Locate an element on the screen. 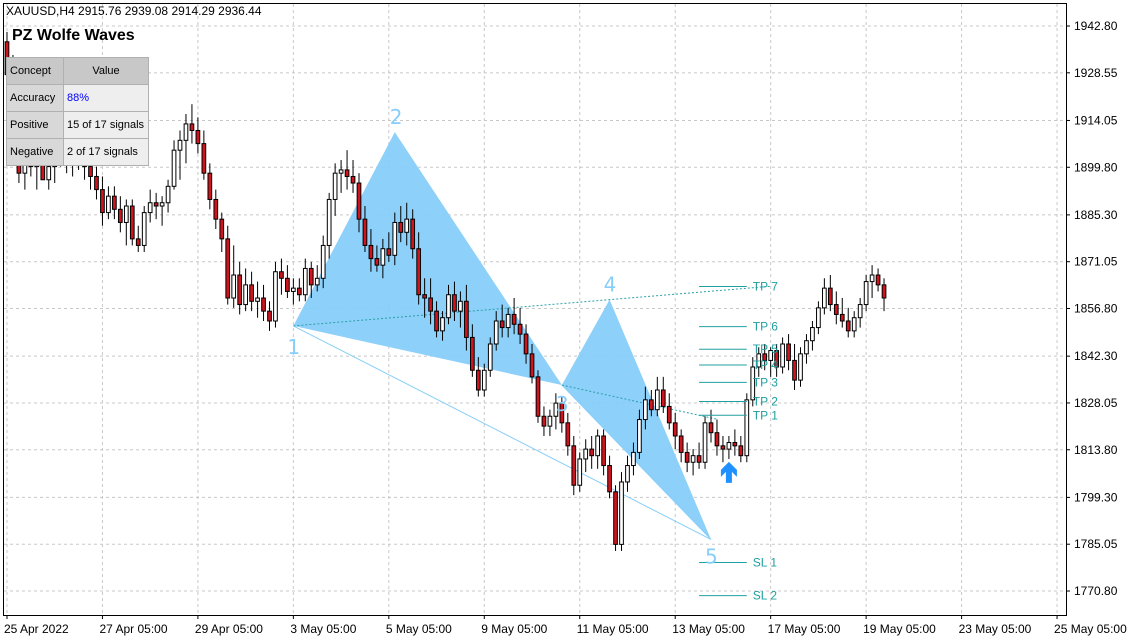 This screenshot has width=1131, height=641. table-row: Accuracy 88% is located at coordinates (77, 98).